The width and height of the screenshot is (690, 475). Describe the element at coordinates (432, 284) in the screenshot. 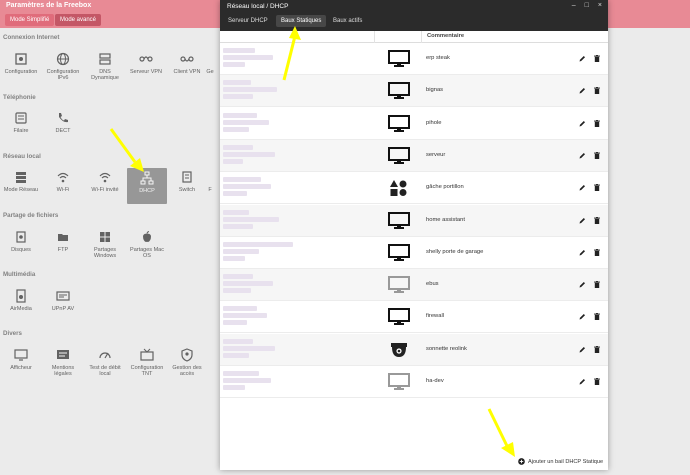

I see `lease-comment: ebus` at that location.